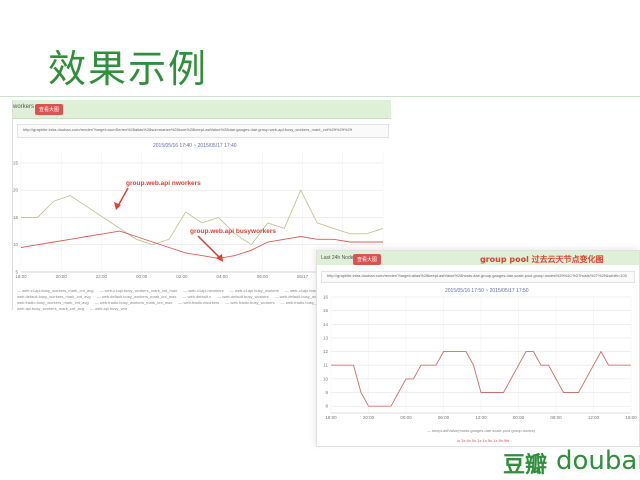 The image size is (640, 480). What do you see at coordinates (631, 417) in the screenshot?
I see `nodes-x-tick: 16:00` at bounding box center [631, 417].